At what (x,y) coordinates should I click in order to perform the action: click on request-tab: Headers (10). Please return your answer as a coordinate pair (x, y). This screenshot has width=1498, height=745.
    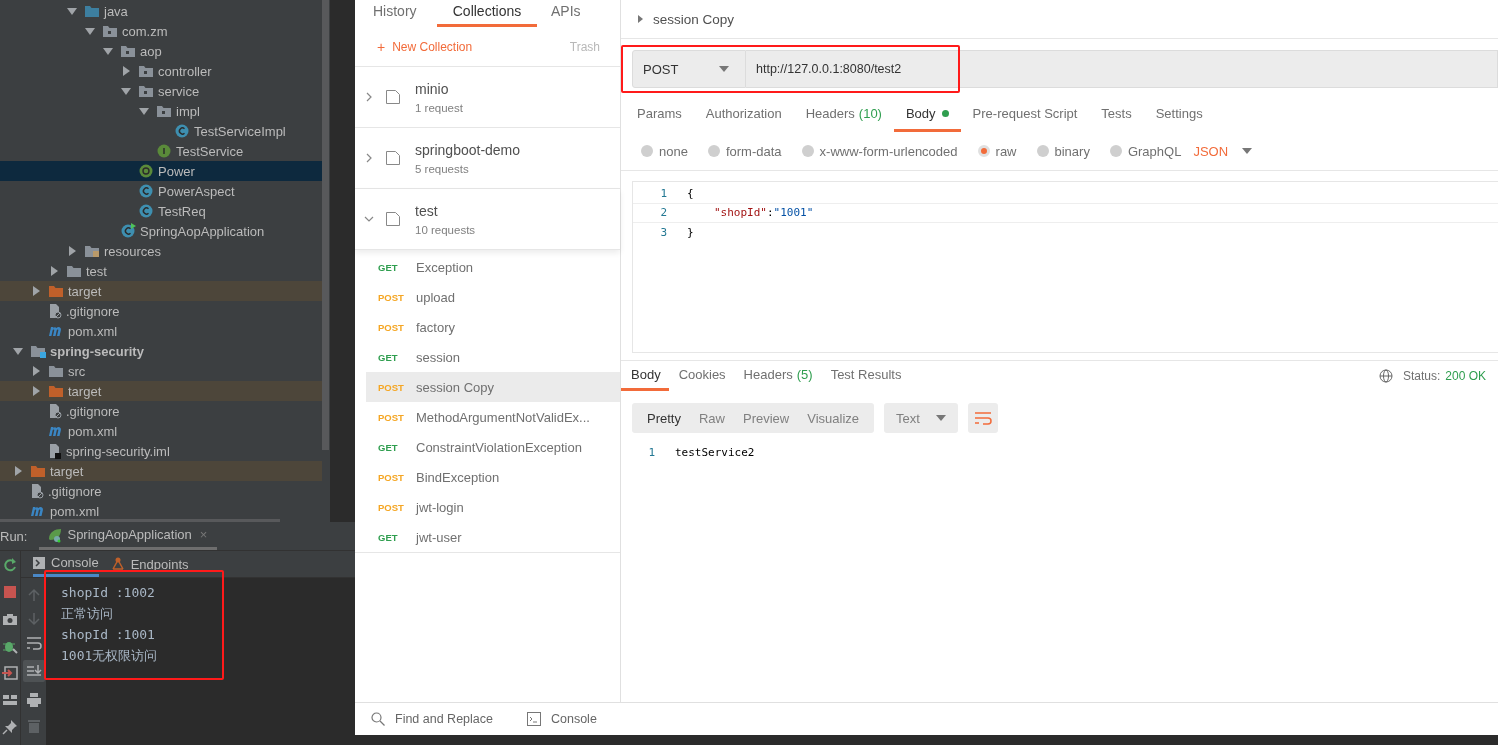
    Looking at the image, I should click on (843, 115).